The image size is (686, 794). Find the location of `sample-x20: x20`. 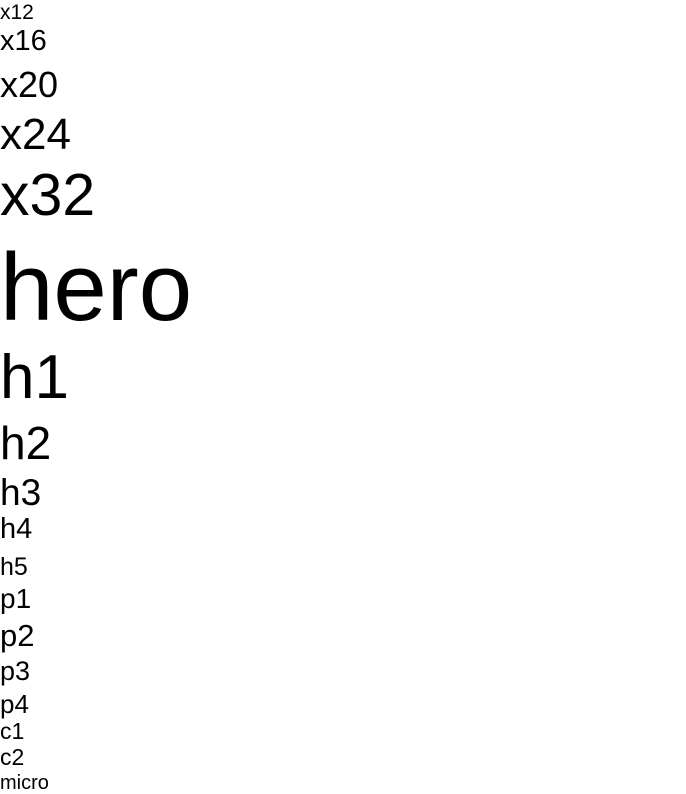

sample-x20: x20 is located at coordinates (29, 84).